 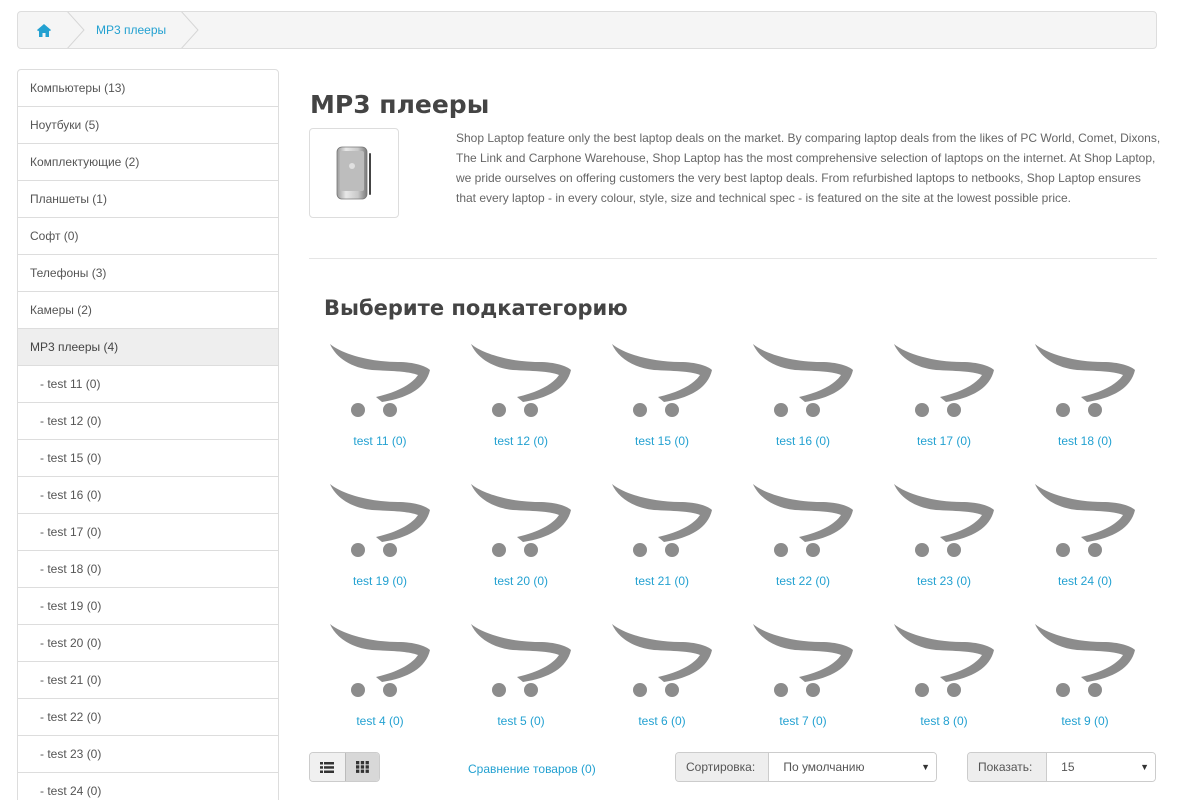 What do you see at coordinates (662, 721) in the screenshot?
I see `subcategory-link: test 6 (0)` at bounding box center [662, 721].